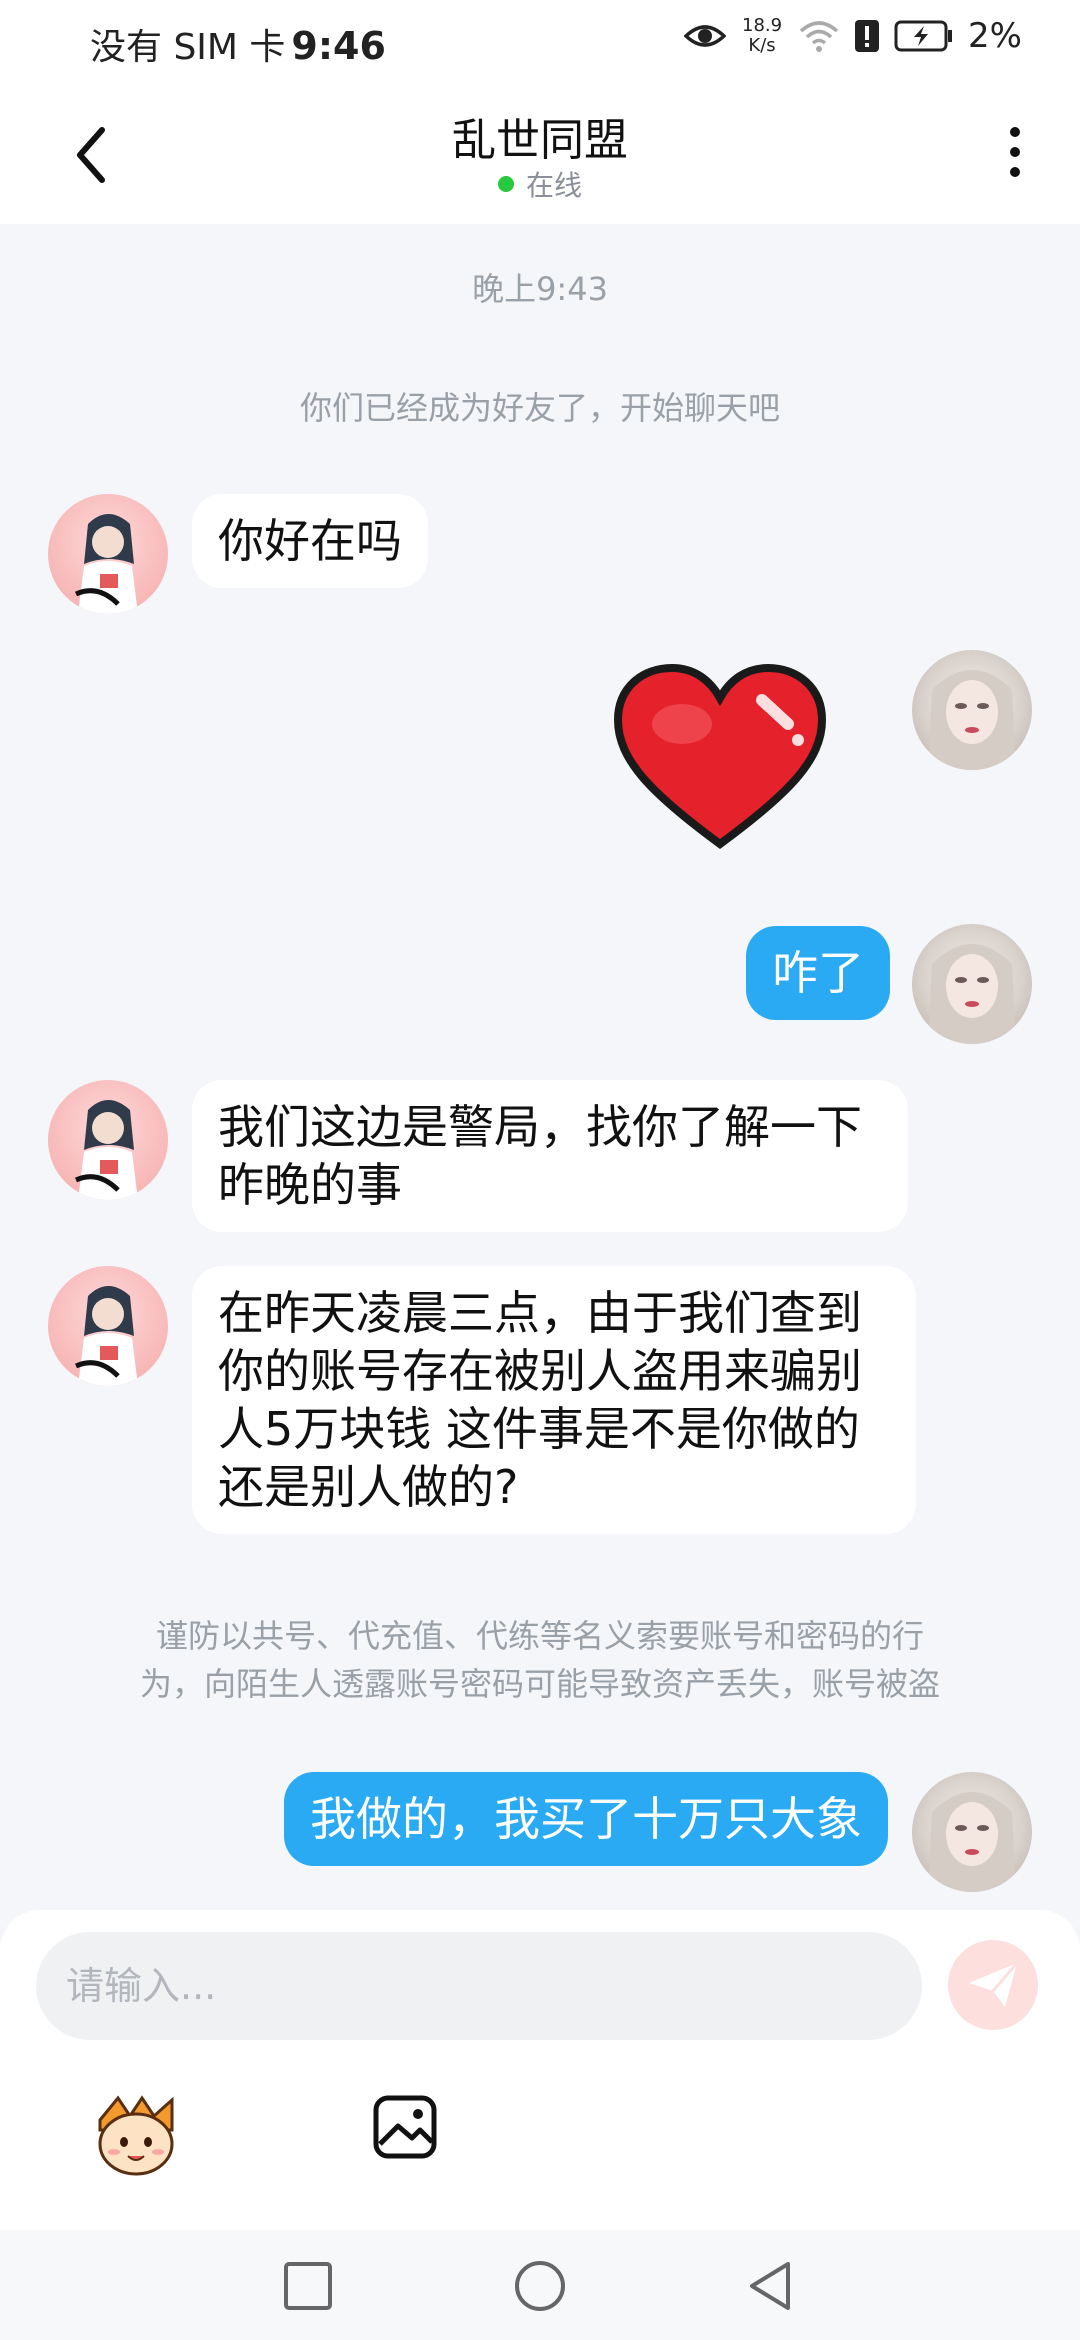 The width and height of the screenshot is (1080, 2340). What do you see at coordinates (308, 2286) in the screenshot?
I see `nav-square-icon` at bounding box center [308, 2286].